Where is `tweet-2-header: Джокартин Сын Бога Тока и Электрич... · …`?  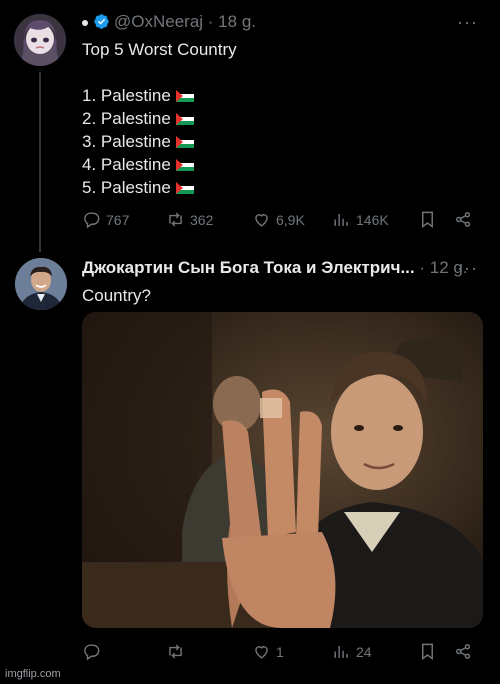 tweet-2-header: Джокартин Сын Бога Тока и Электрич... · … is located at coordinates (275, 268).